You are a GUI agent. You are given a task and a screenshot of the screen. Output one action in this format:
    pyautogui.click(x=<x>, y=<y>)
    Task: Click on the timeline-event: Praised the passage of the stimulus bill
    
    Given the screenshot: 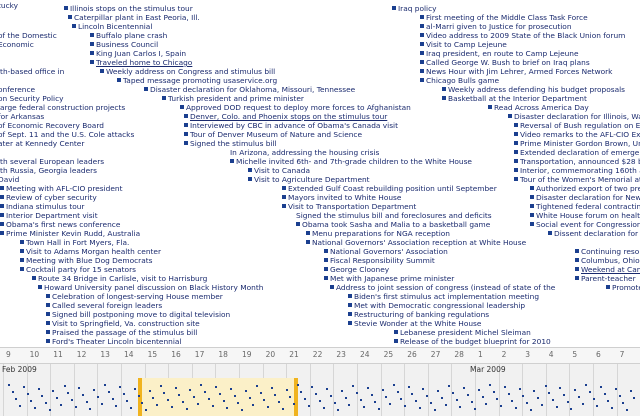 What is the action you would take?
    pyautogui.click(x=121, y=332)
    